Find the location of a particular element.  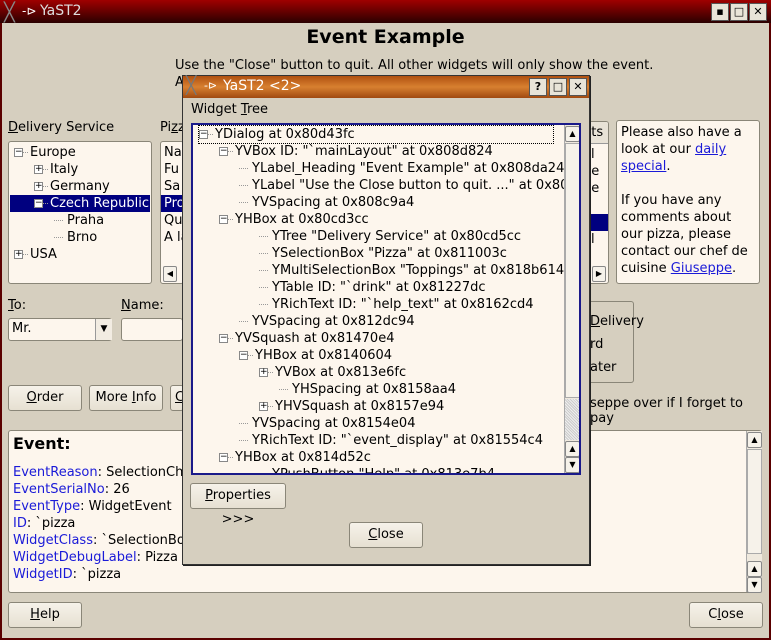

tree-item-label: Europe is located at coordinates (53, 152).